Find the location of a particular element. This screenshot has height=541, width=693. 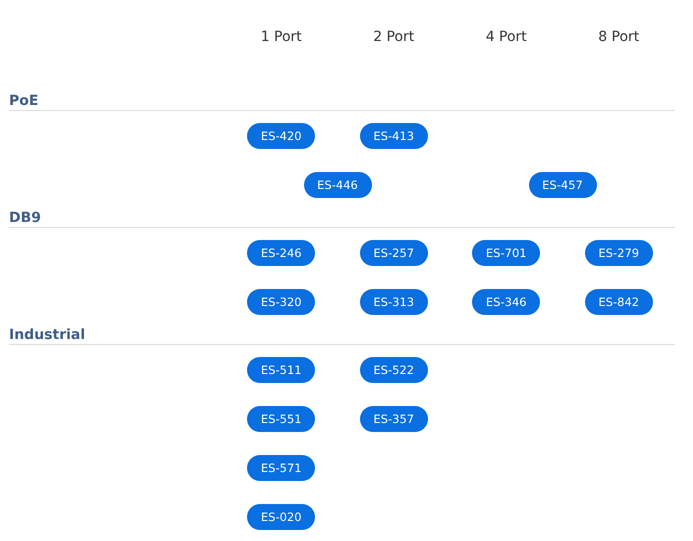

product-button: ES-313 is located at coordinates (394, 301).